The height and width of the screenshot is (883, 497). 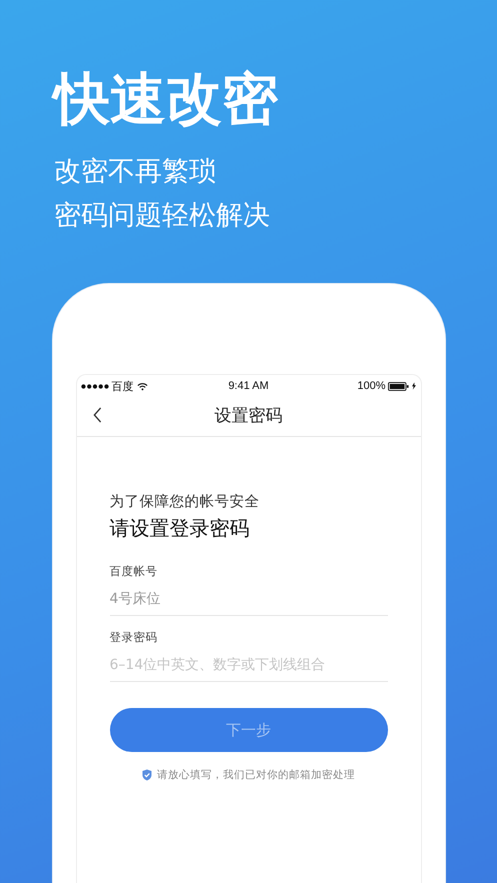 What do you see at coordinates (249, 663) in the screenshot?
I see `input-field: 6–14位中英文、数字或下划线组合` at bounding box center [249, 663].